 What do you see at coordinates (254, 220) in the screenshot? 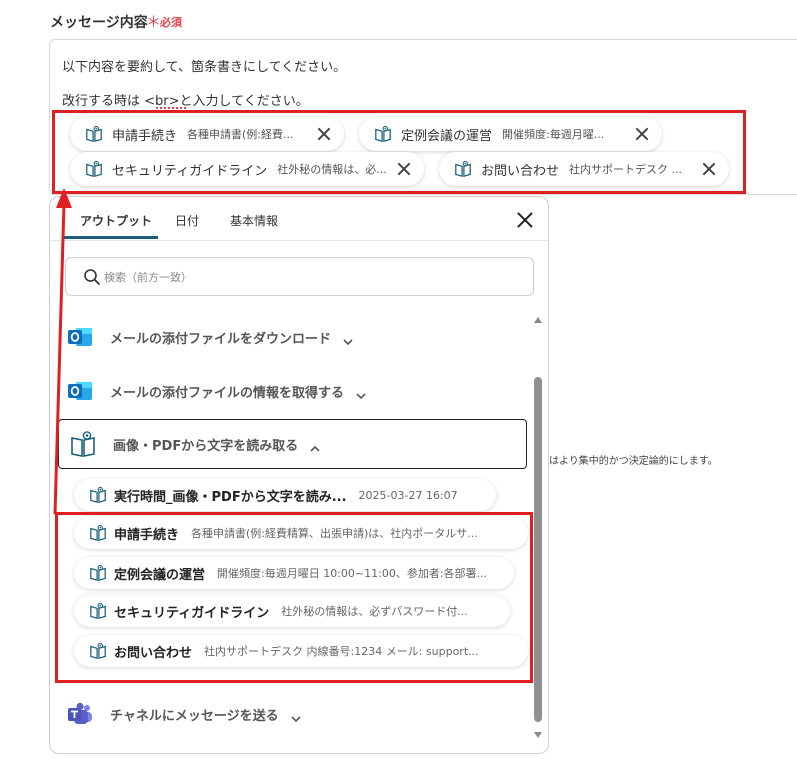
I see `tab-basic-info: 基本情報` at bounding box center [254, 220].